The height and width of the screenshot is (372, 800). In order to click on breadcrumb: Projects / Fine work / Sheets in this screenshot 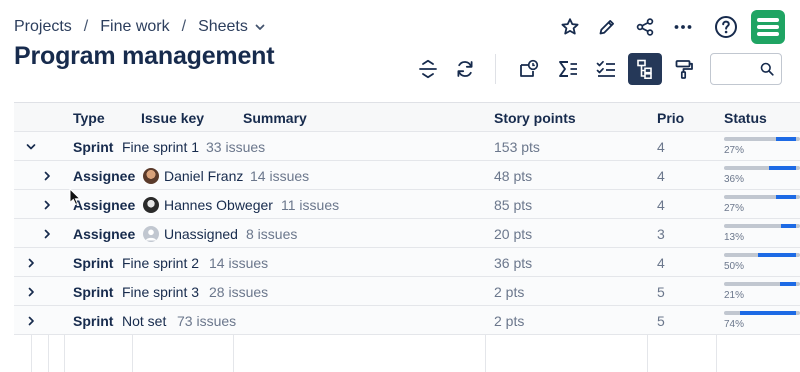, I will do `click(140, 27)`.